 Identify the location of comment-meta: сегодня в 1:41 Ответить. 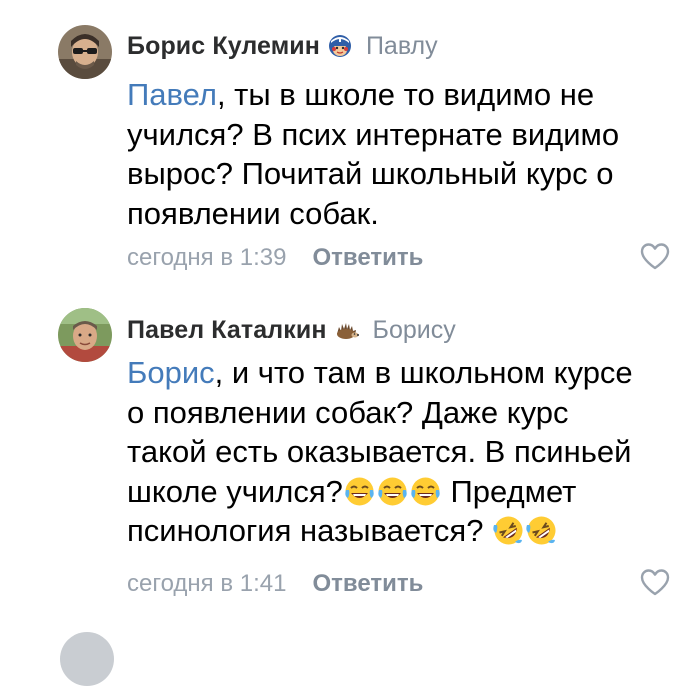
(275, 584).